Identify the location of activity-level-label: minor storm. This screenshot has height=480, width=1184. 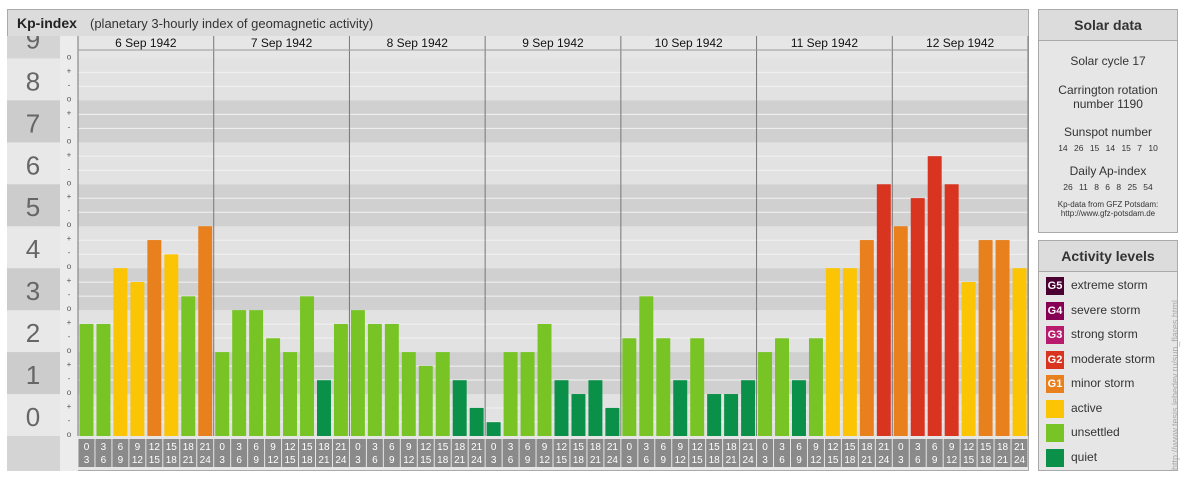
(1103, 383).